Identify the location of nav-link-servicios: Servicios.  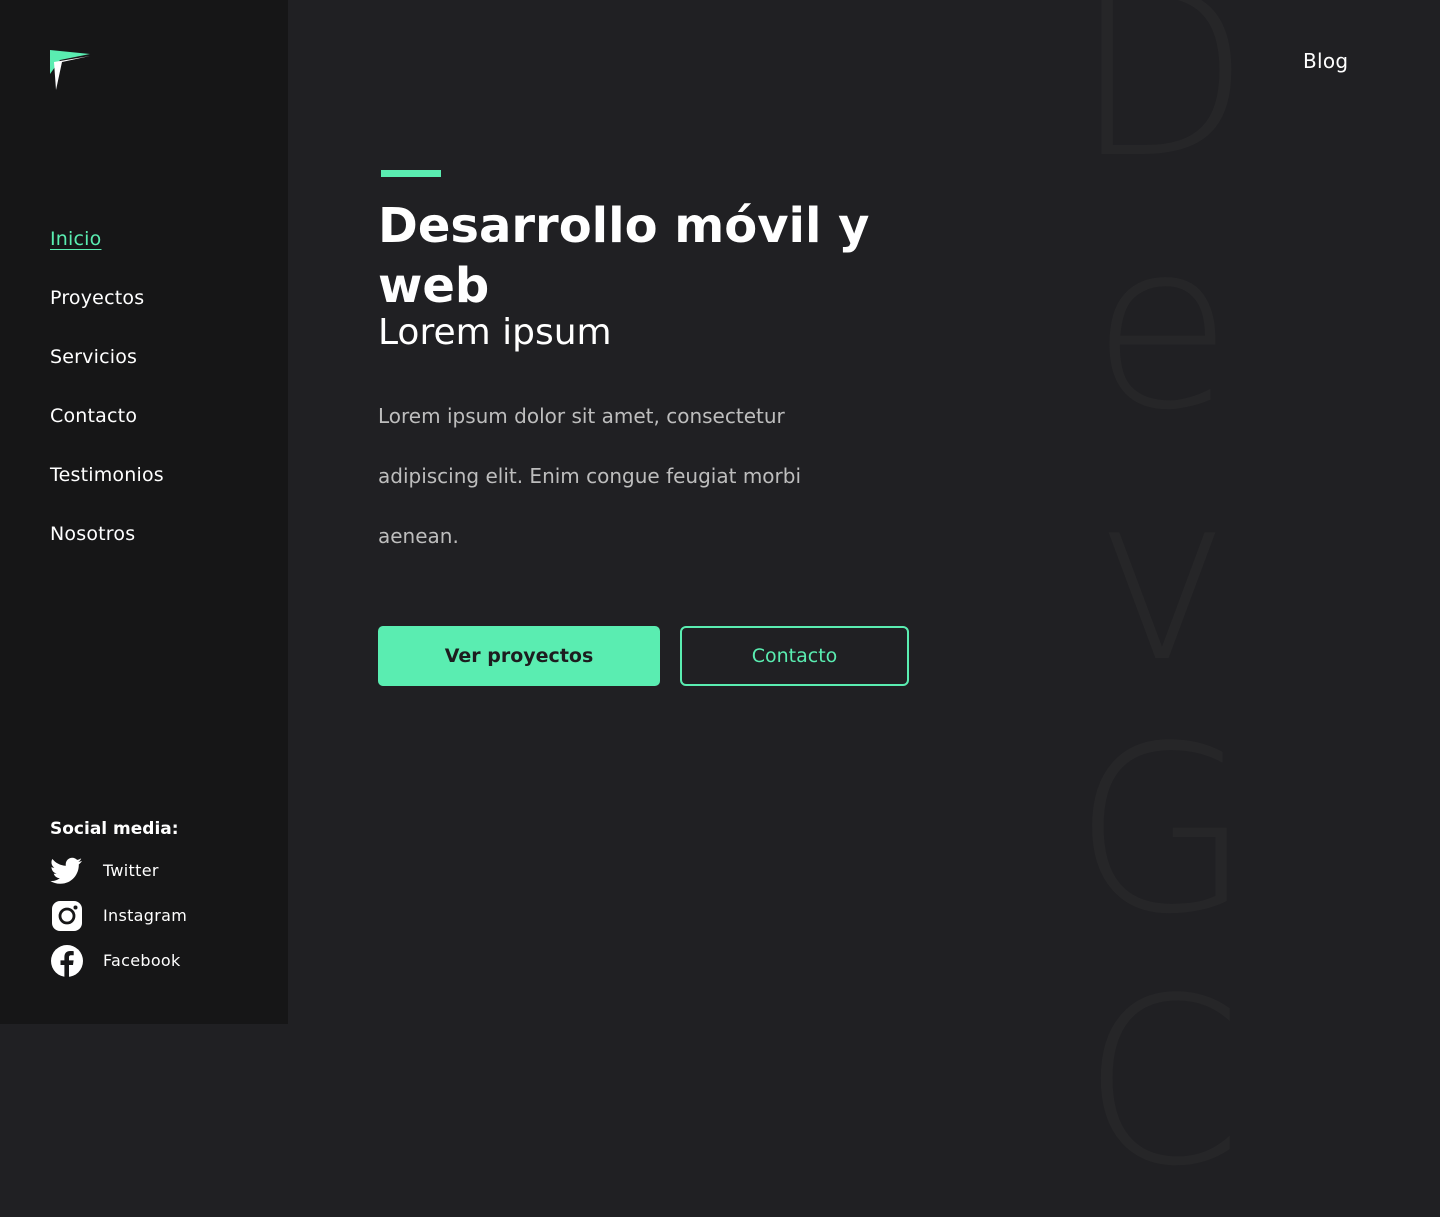
(93, 357).